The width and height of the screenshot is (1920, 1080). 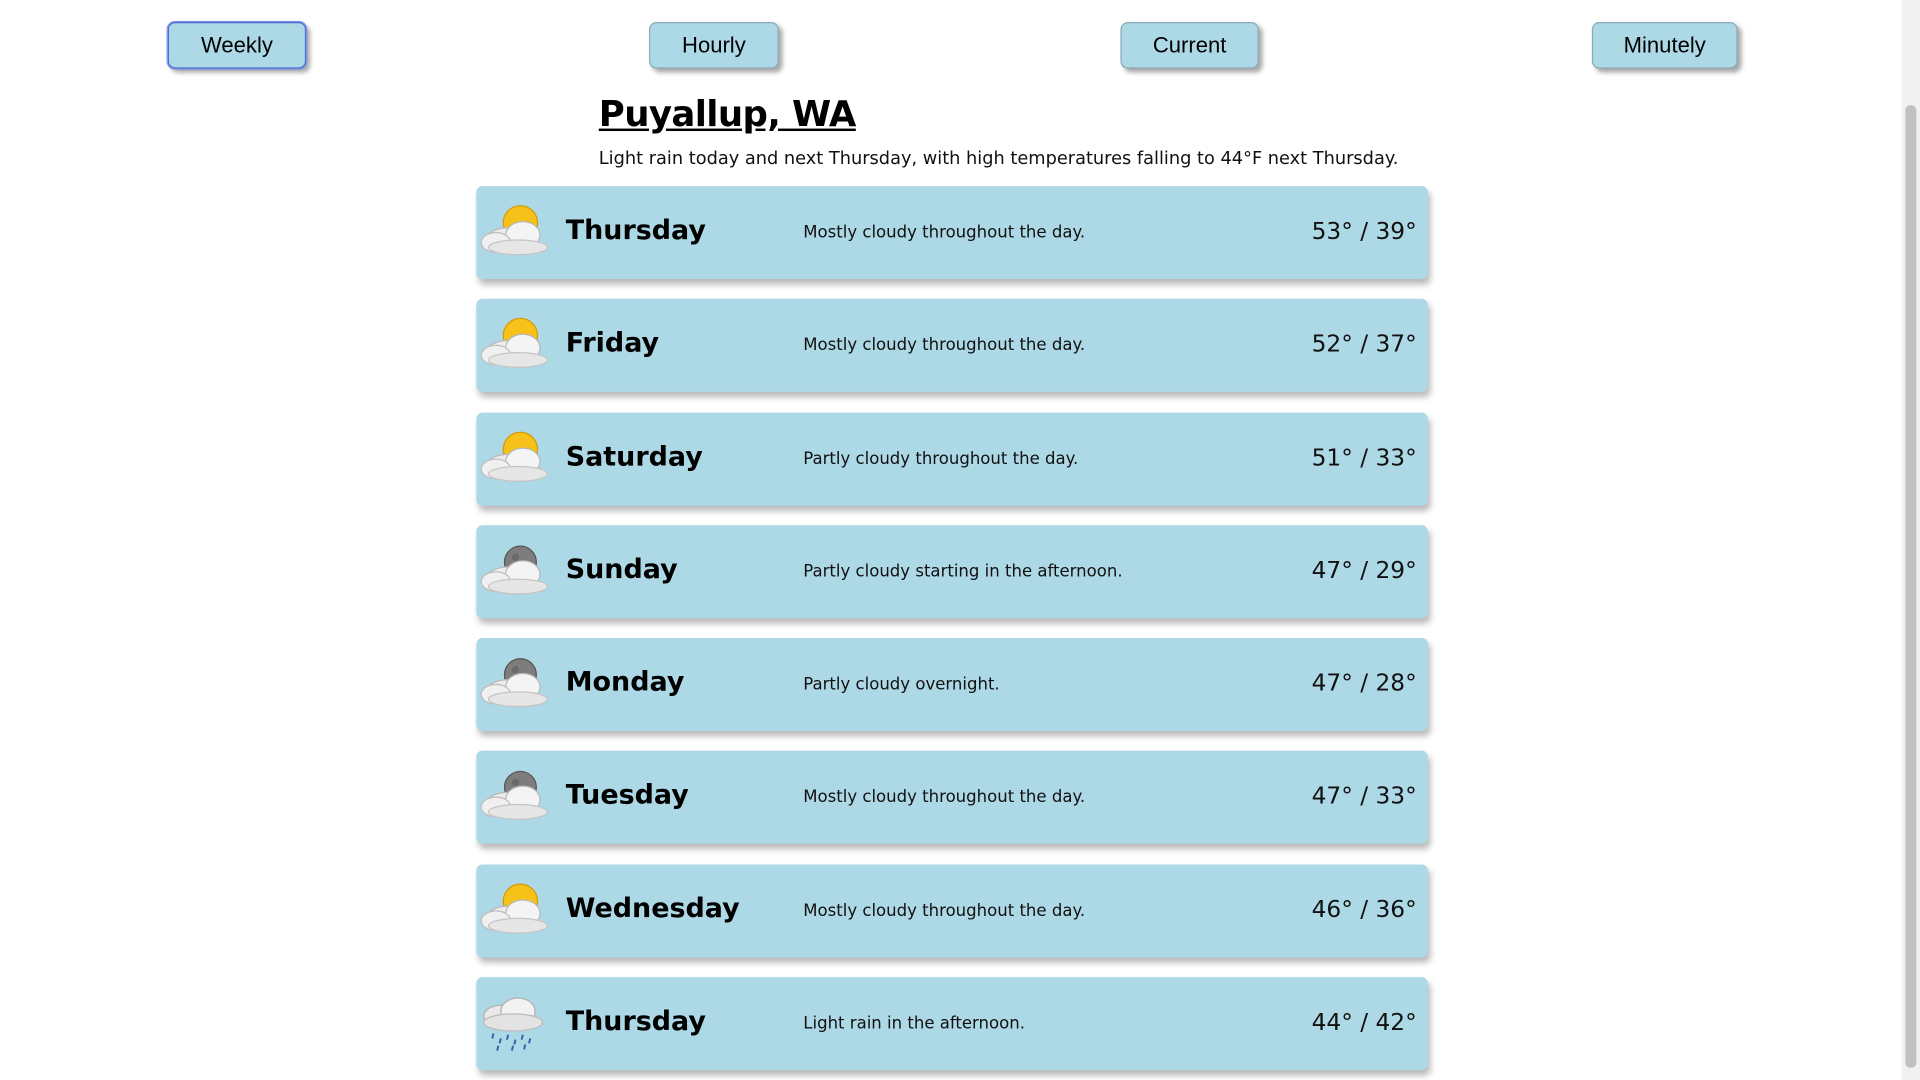 What do you see at coordinates (1664, 45) in the screenshot?
I see `minutely-button: Minutely` at bounding box center [1664, 45].